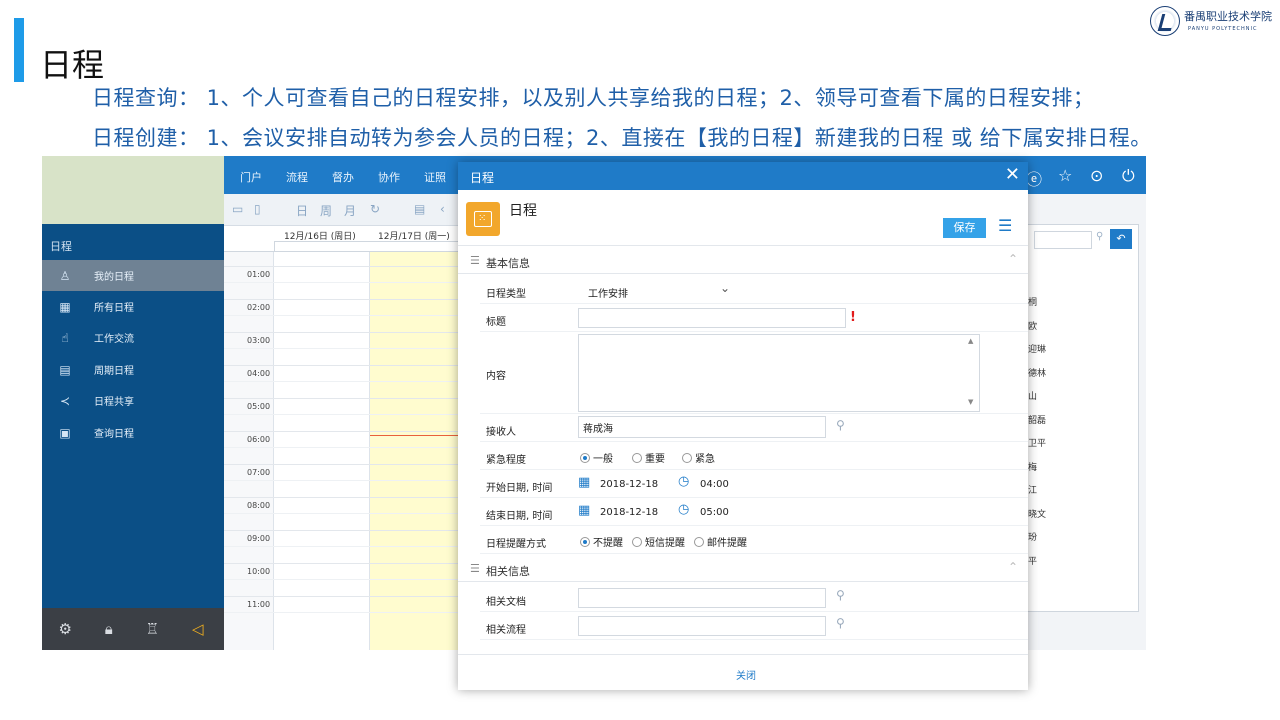 The height and width of the screenshot is (720, 1280). What do you see at coordinates (1128, 176) in the screenshot?
I see `power-icon: ⏻` at bounding box center [1128, 176].